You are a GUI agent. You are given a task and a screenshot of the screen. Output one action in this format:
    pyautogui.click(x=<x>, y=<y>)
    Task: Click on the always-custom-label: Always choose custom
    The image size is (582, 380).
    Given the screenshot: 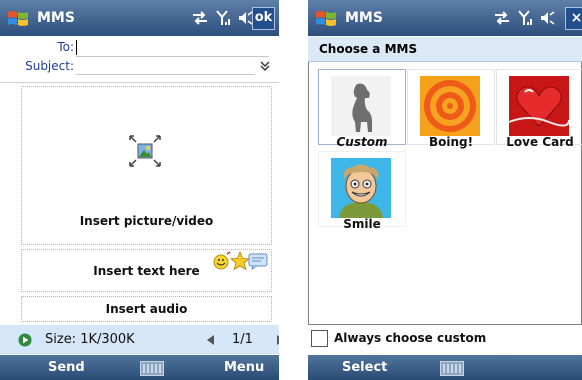 What is the action you would take?
    pyautogui.click(x=410, y=338)
    